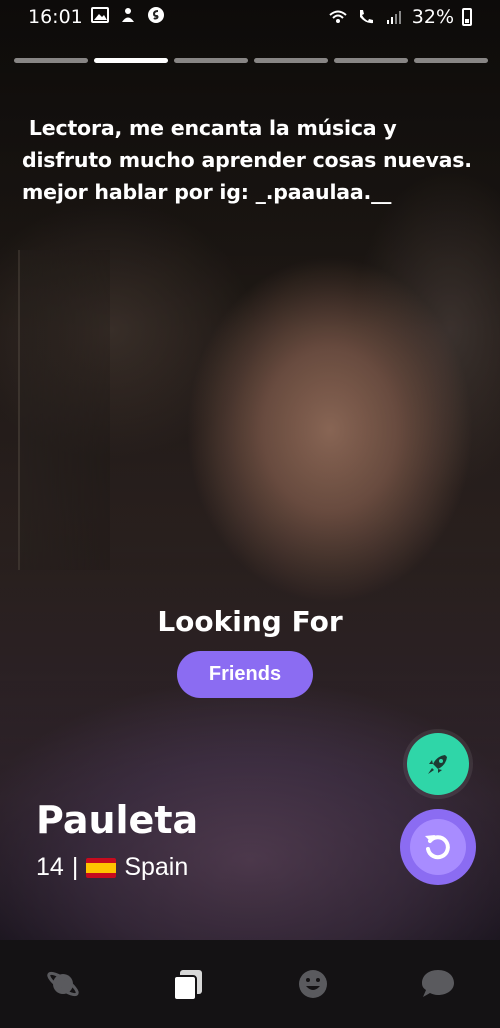  I want to click on rocket-icon, so click(437, 764).